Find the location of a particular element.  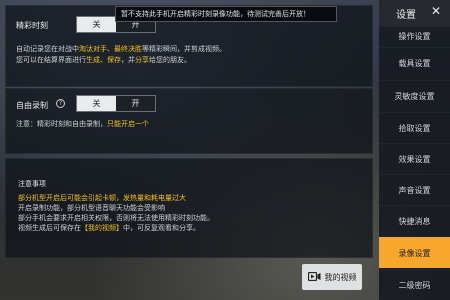

notes-line-4: 视频生成后可保存在【我的视频】中，可反复观看和分享。 is located at coordinates (109, 228).